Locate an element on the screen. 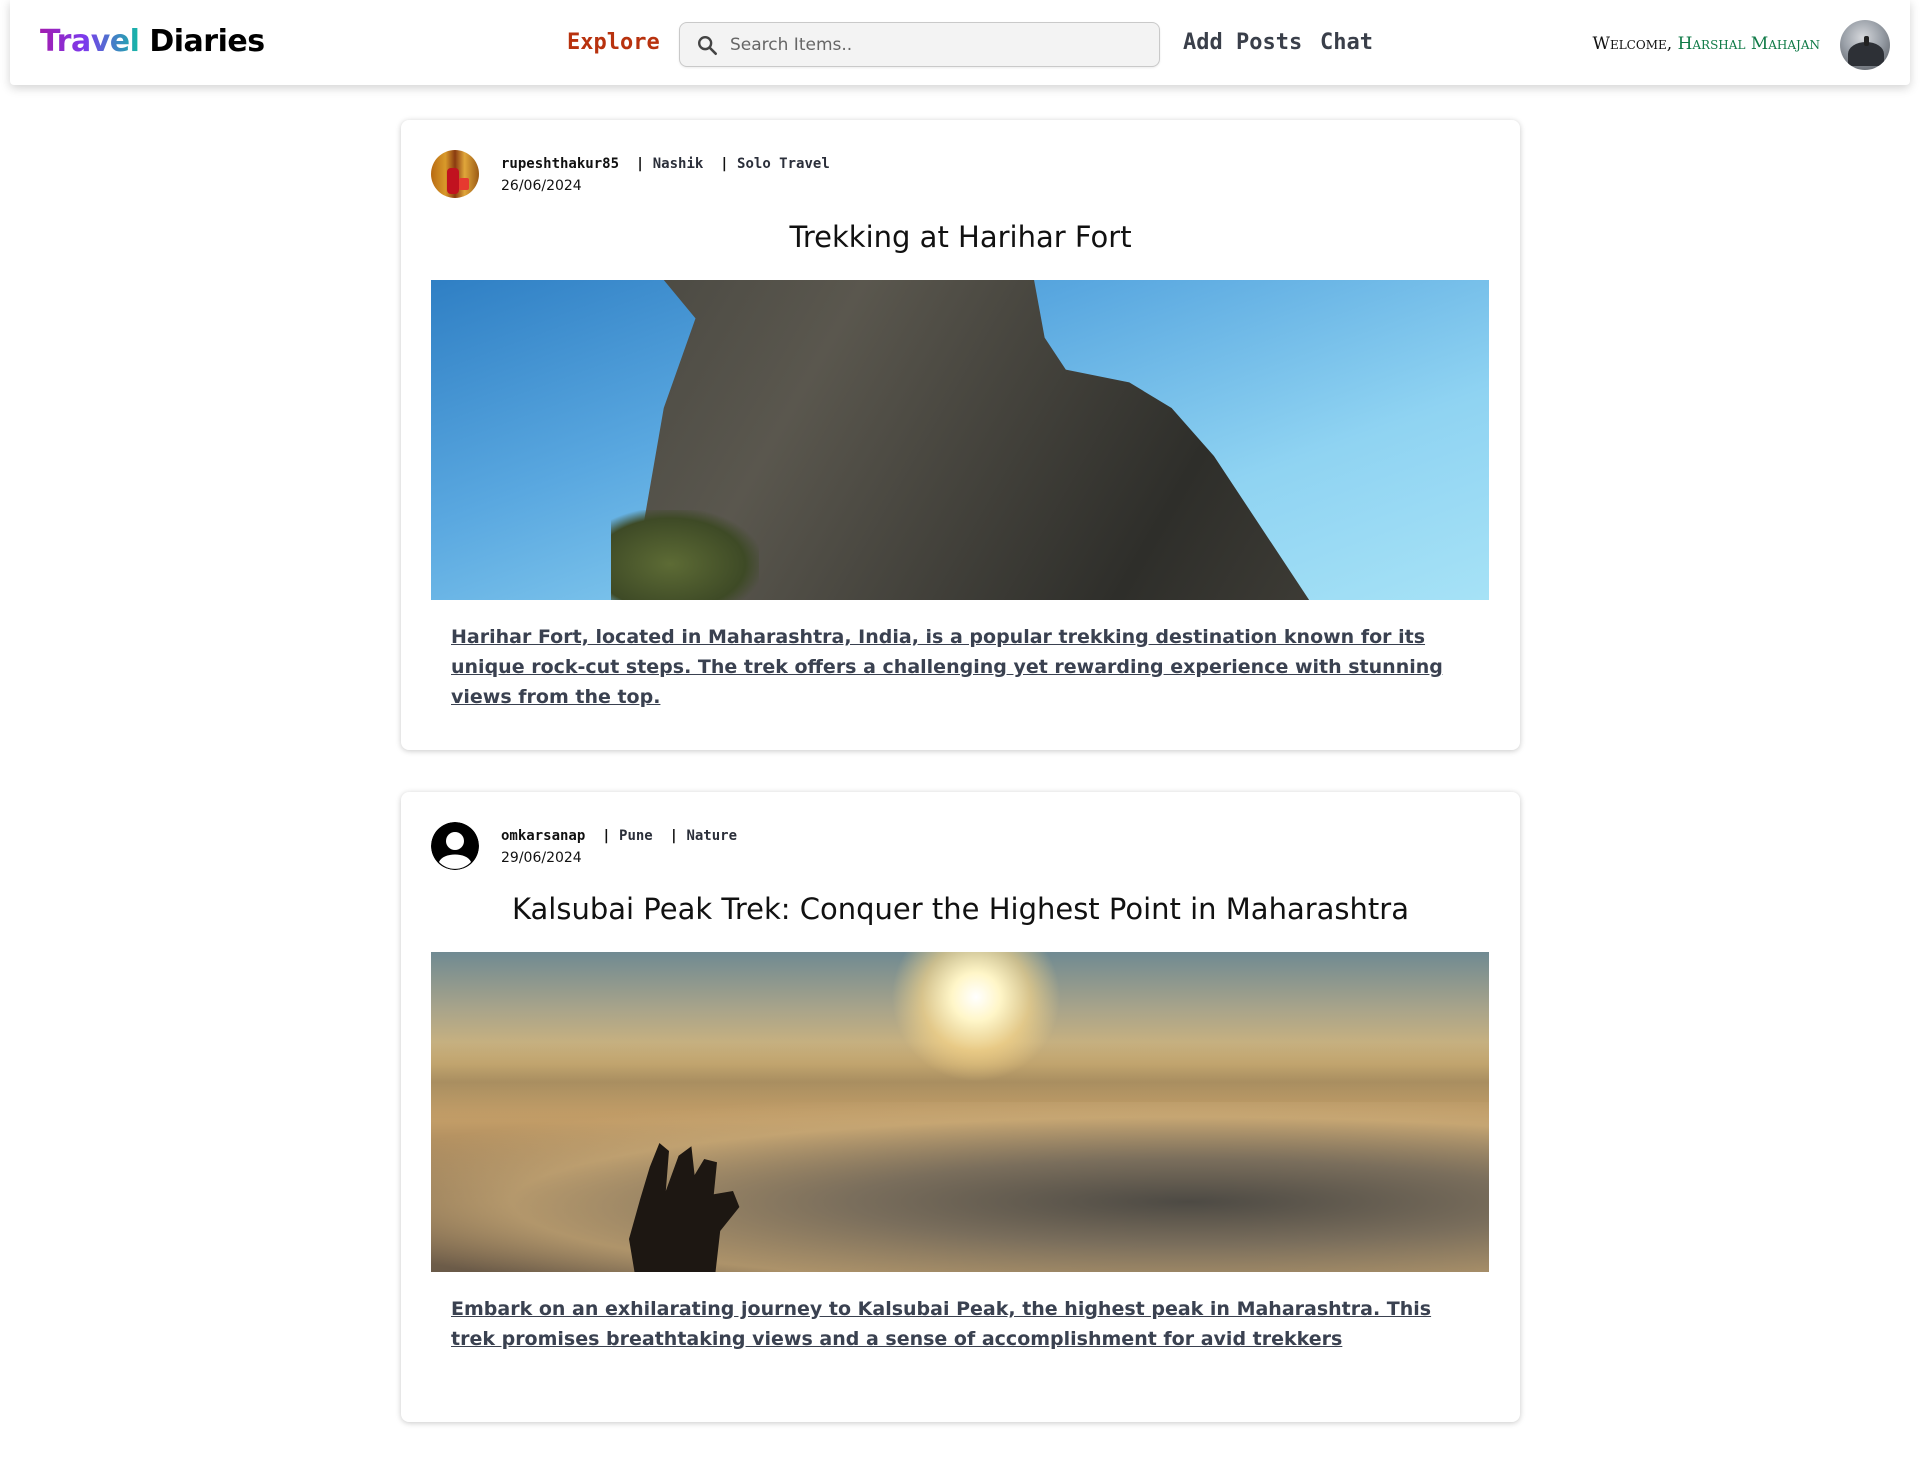  image-bush is located at coordinates (684, 555).